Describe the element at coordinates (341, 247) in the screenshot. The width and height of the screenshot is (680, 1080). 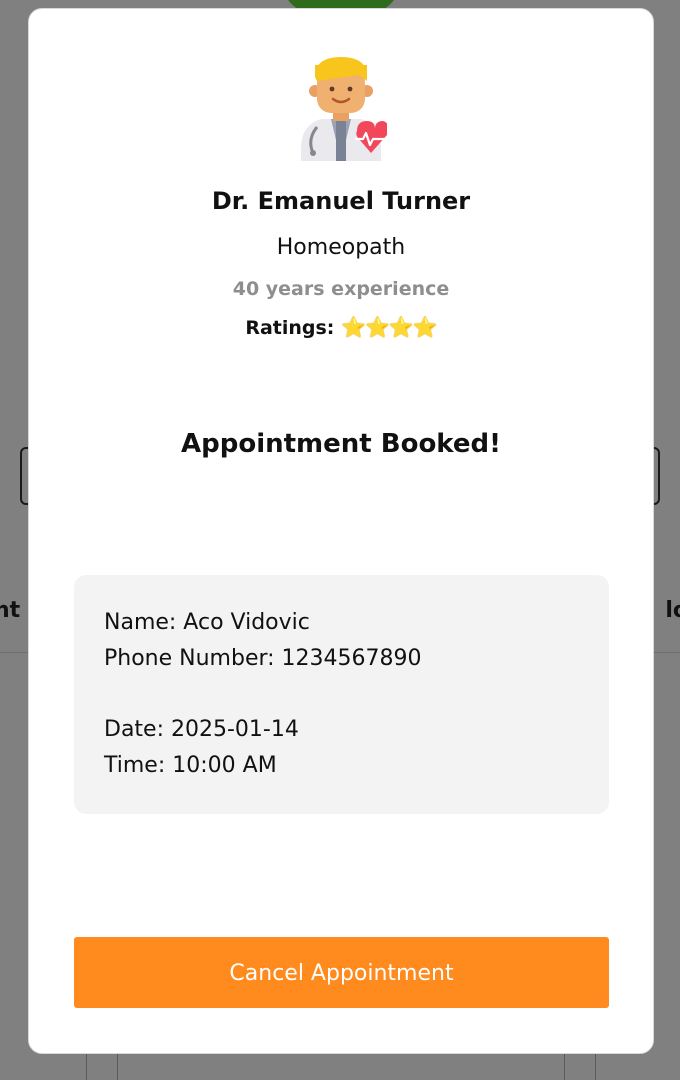
I see `doctor-specialty: Homeopath` at that location.